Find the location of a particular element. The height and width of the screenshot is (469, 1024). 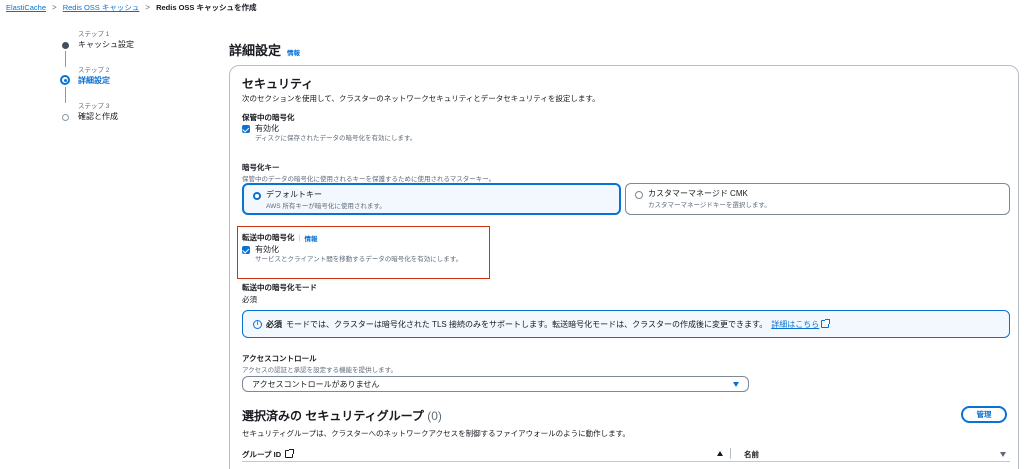

step-label: 詳細設定 is located at coordinates (94, 80).